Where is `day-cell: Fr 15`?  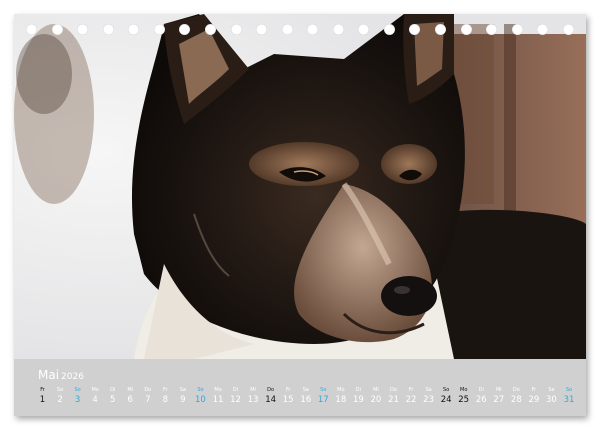 day-cell: Fr 15 is located at coordinates (288, 396).